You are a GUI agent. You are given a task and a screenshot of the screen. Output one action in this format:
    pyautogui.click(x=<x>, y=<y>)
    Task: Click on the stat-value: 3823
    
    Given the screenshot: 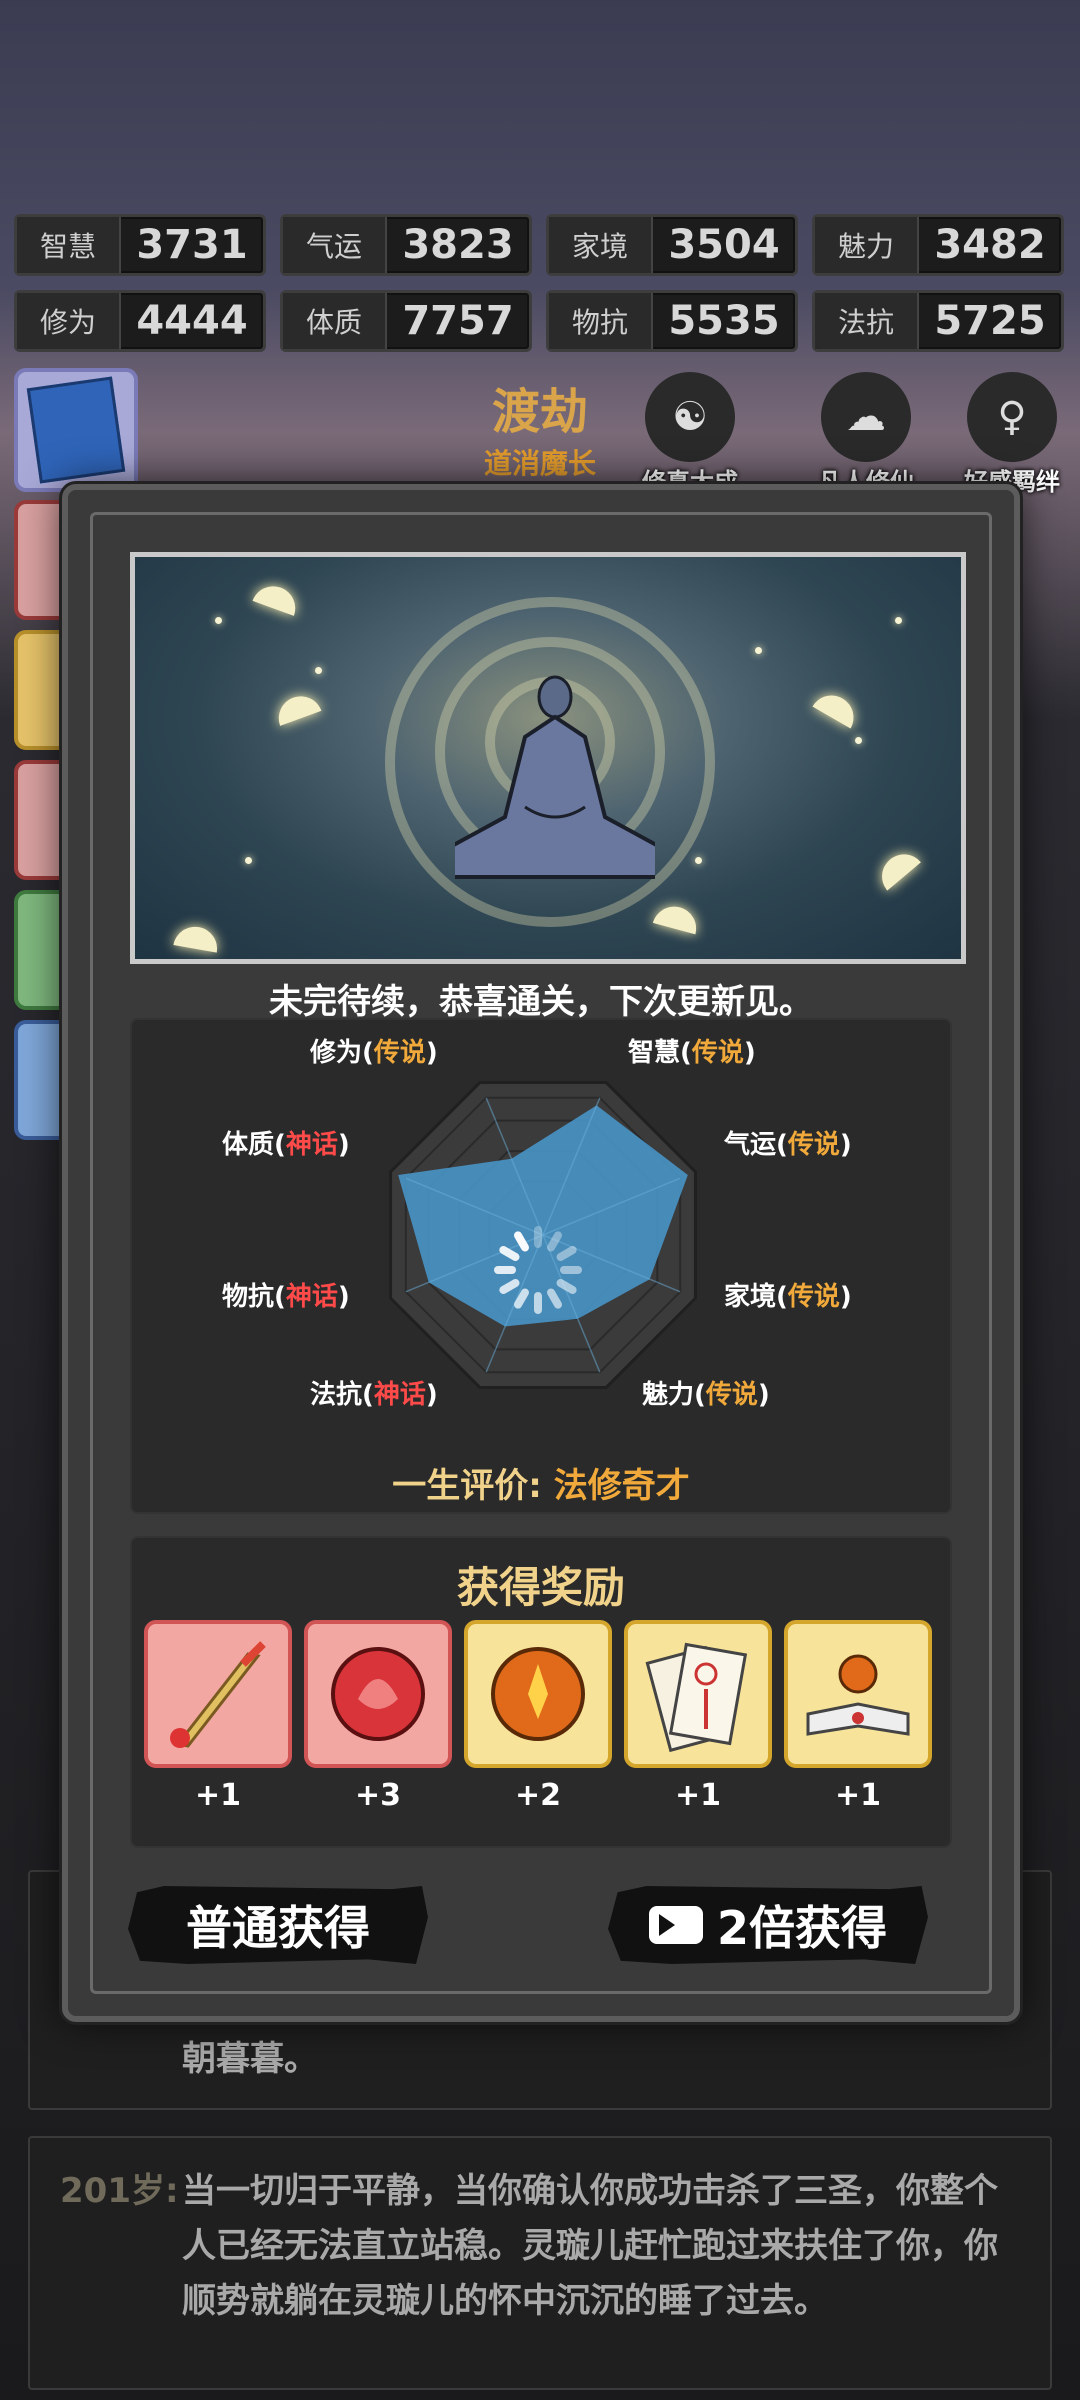 What is the action you would take?
    pyautogui.click(x=458, y=245)
    